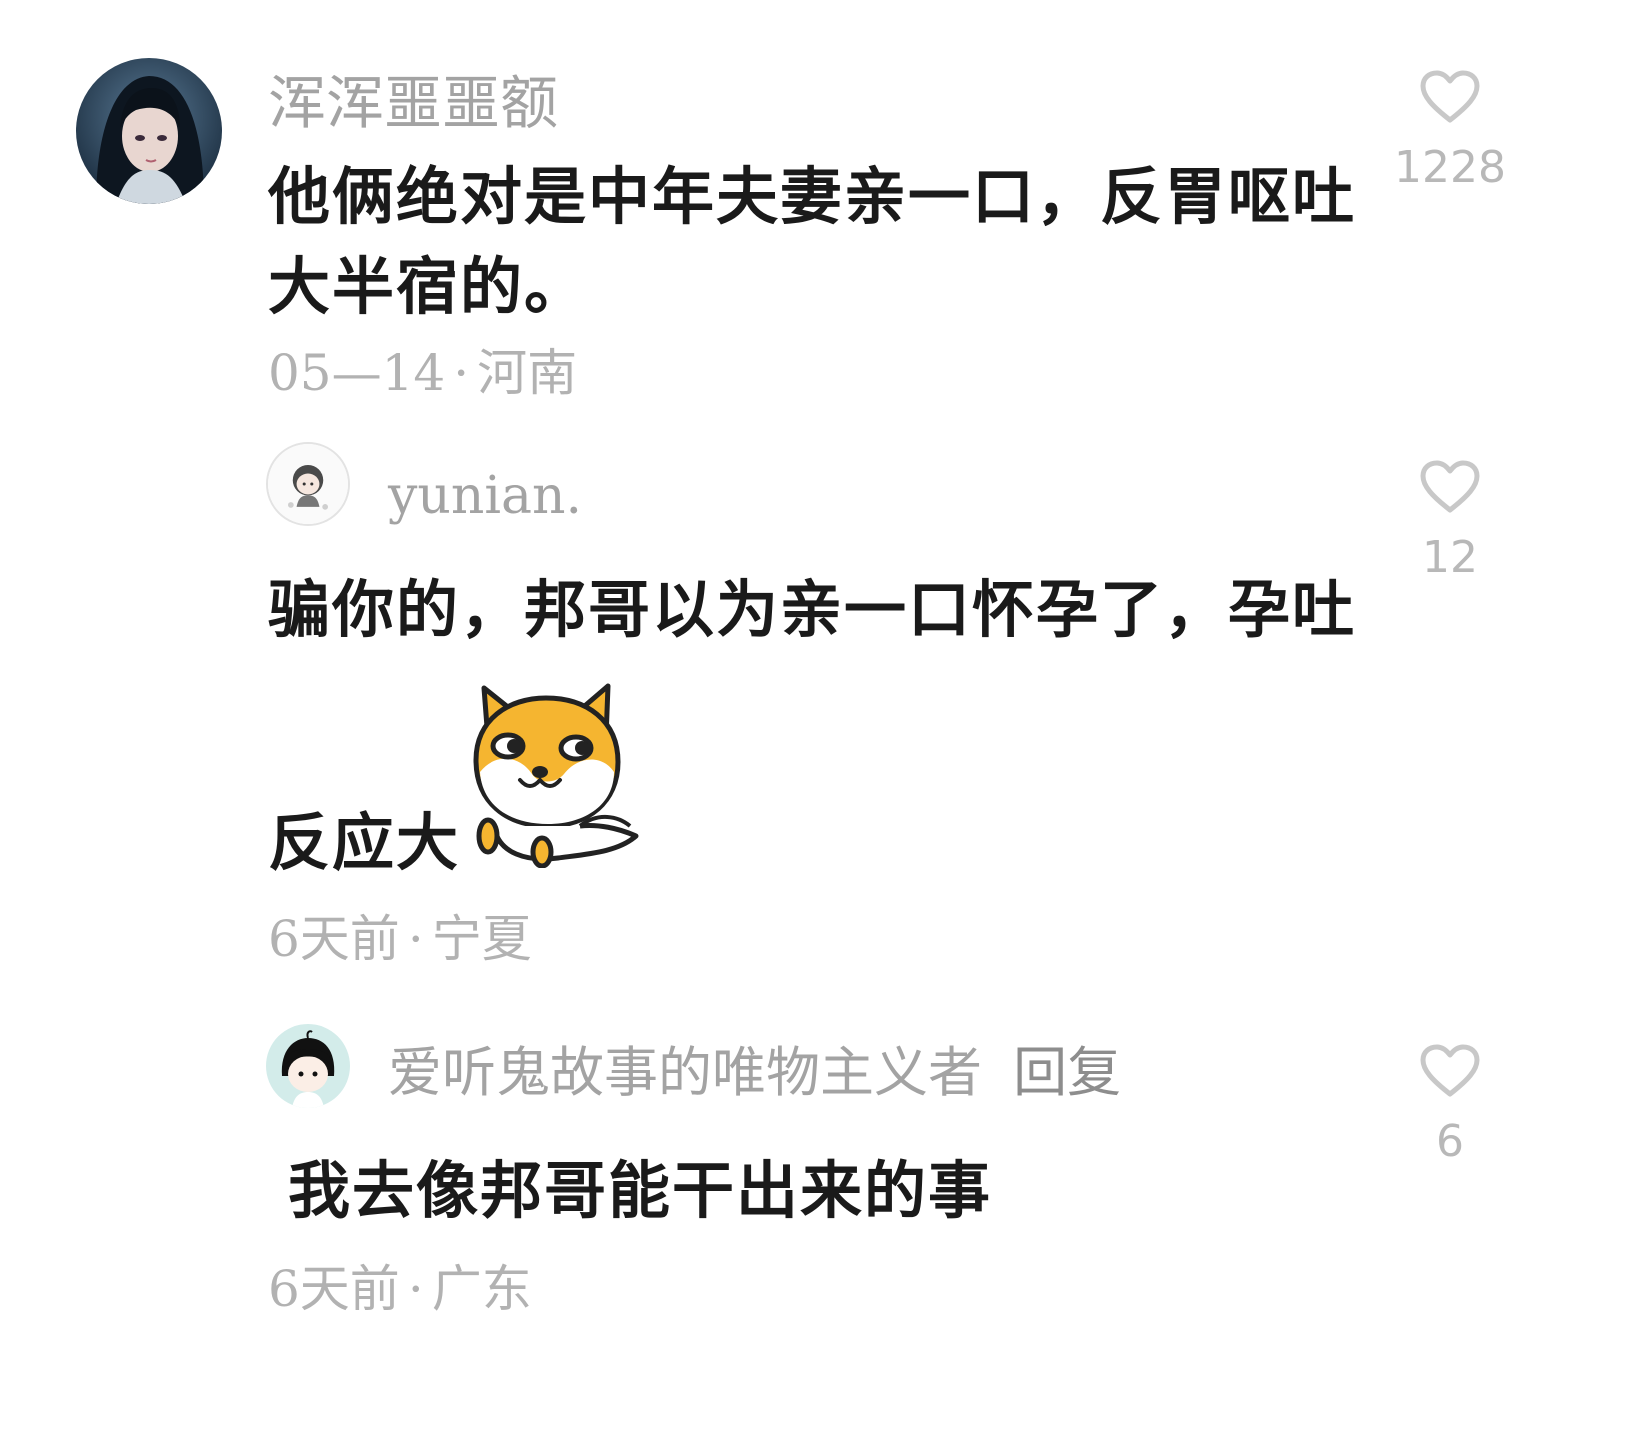  I want to click on comment-username: 爱听鬼故事的唯物主义者 回复, so click(754, 1073).